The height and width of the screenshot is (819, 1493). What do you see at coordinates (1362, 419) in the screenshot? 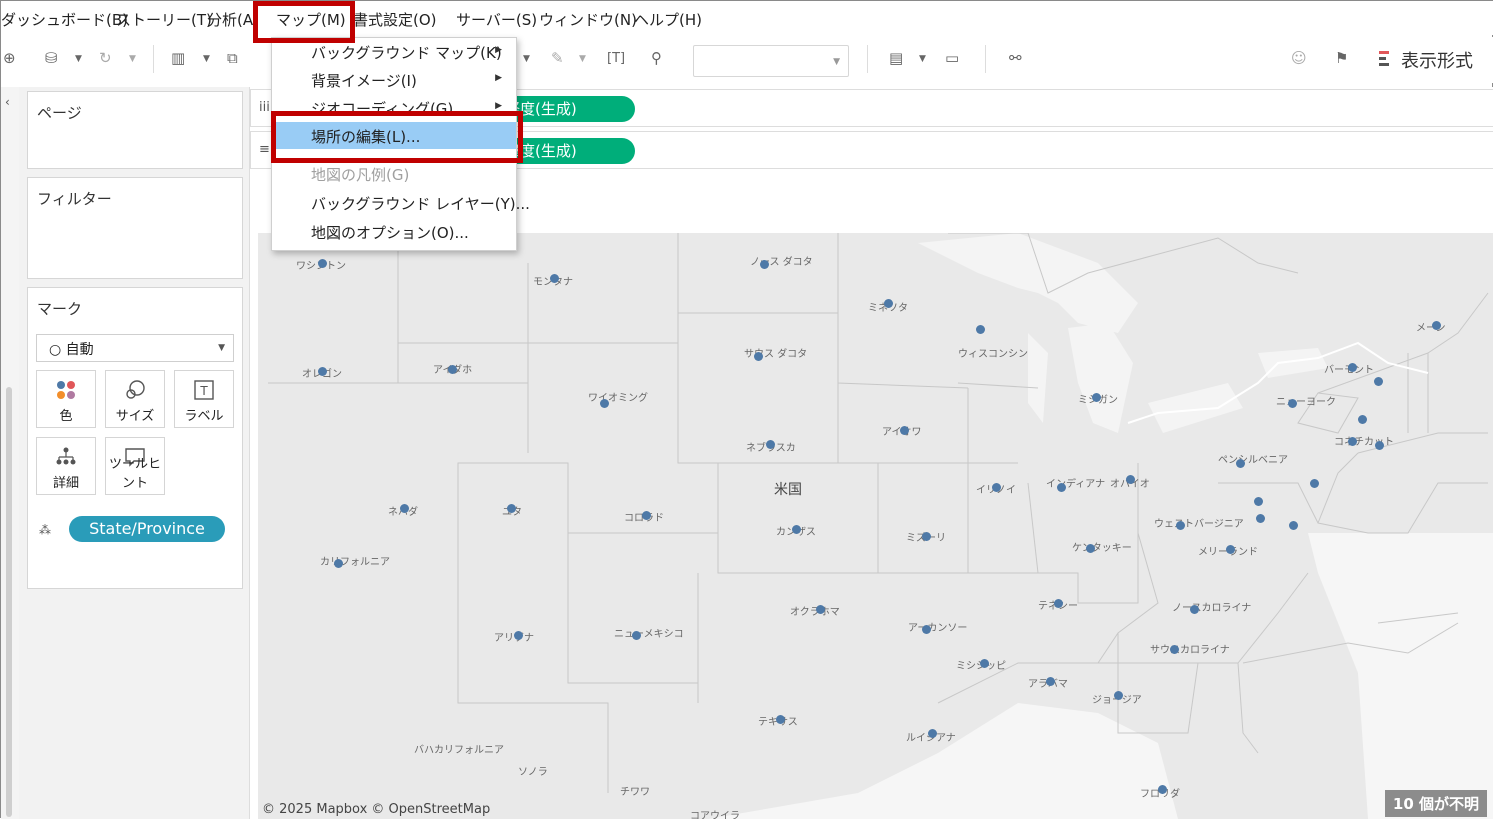
I see `map-point-massachusetts` at bounding box center [1362, 419].